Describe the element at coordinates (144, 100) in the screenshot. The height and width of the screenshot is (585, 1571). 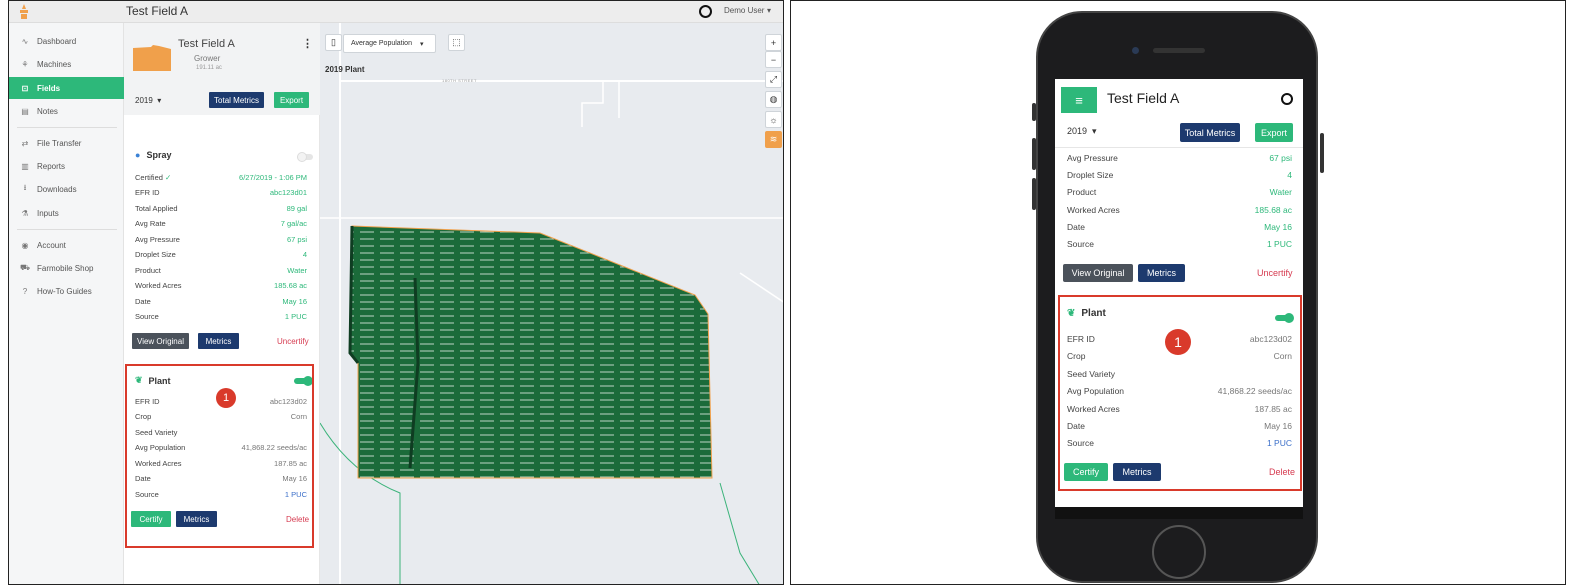
I see `year-value: 2019` at that location.